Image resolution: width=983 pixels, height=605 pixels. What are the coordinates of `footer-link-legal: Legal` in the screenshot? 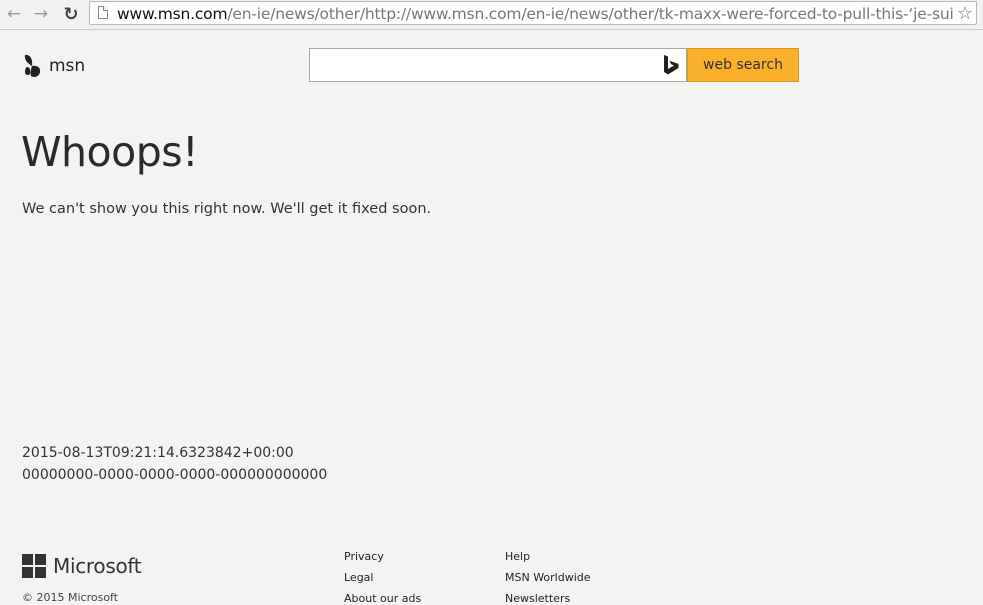 It's located at (358, 577).